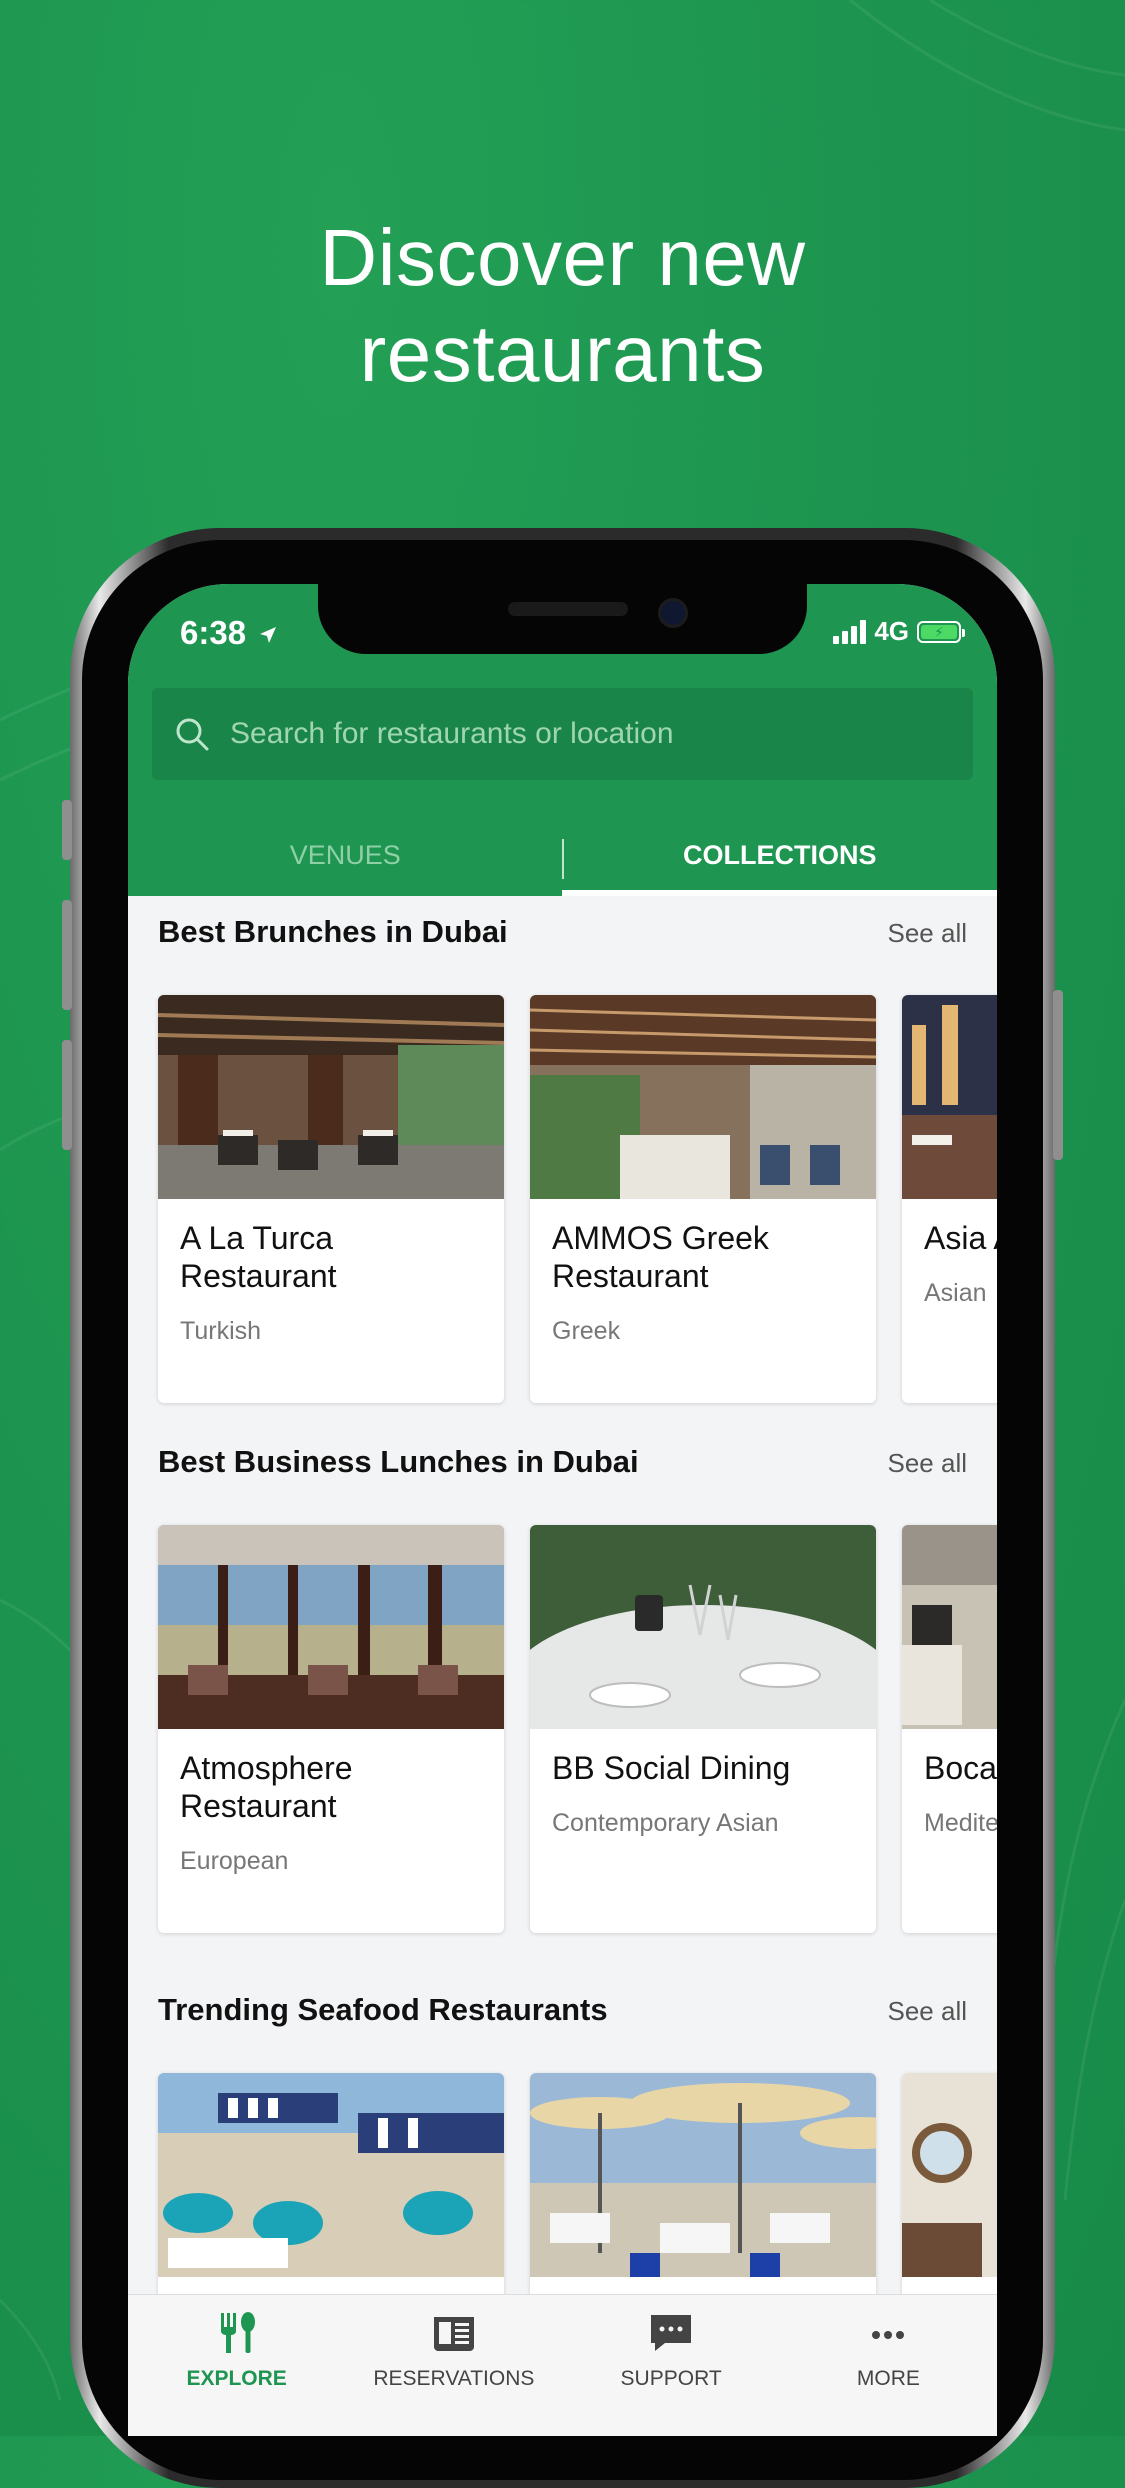  I want to click on restaurant-card: BB Social Dining Contemporary Asian, so click(703, 1729).